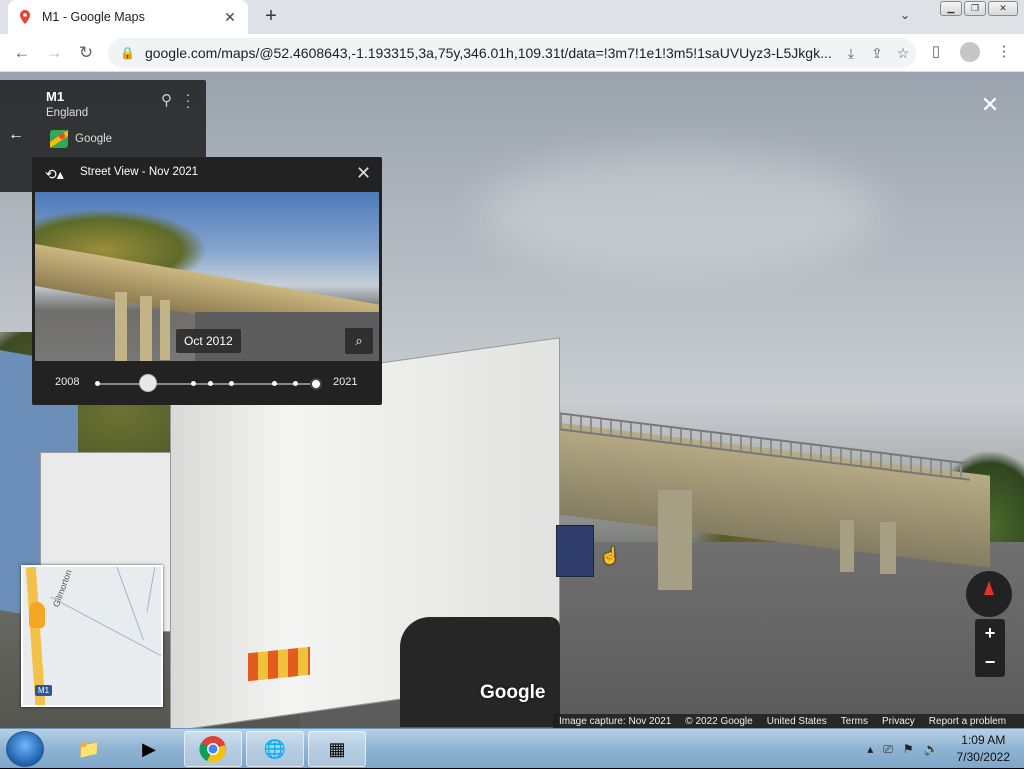  I want to click on window-controls: ▁ ❐ ✕, so click(979, 8).